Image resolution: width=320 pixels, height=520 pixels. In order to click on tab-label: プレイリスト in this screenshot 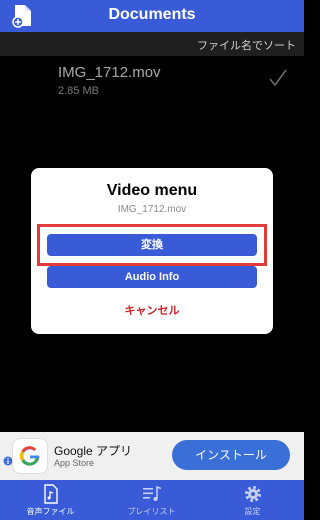, I will do `click(151, 511)`.